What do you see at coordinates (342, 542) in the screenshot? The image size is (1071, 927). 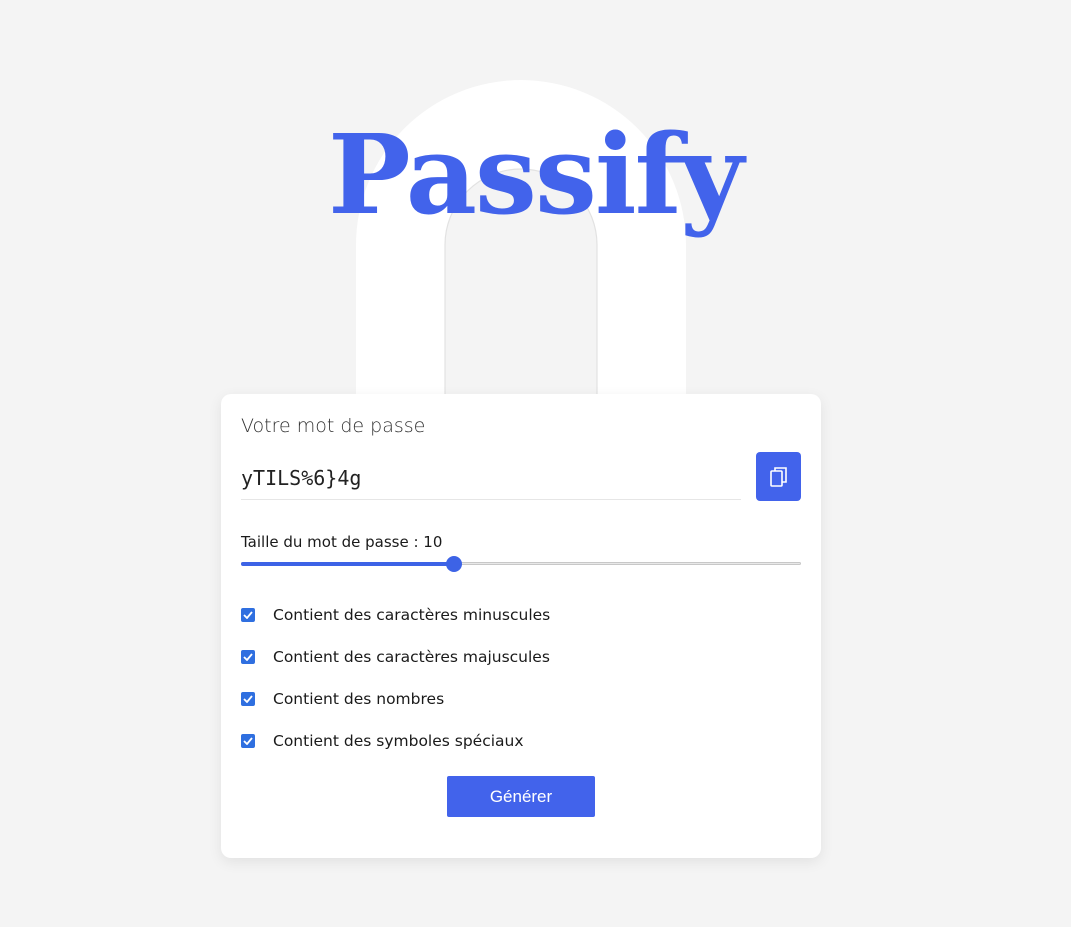 I see `length-label: Taille du mot de passe : 10` at bounding box center [342, 542].